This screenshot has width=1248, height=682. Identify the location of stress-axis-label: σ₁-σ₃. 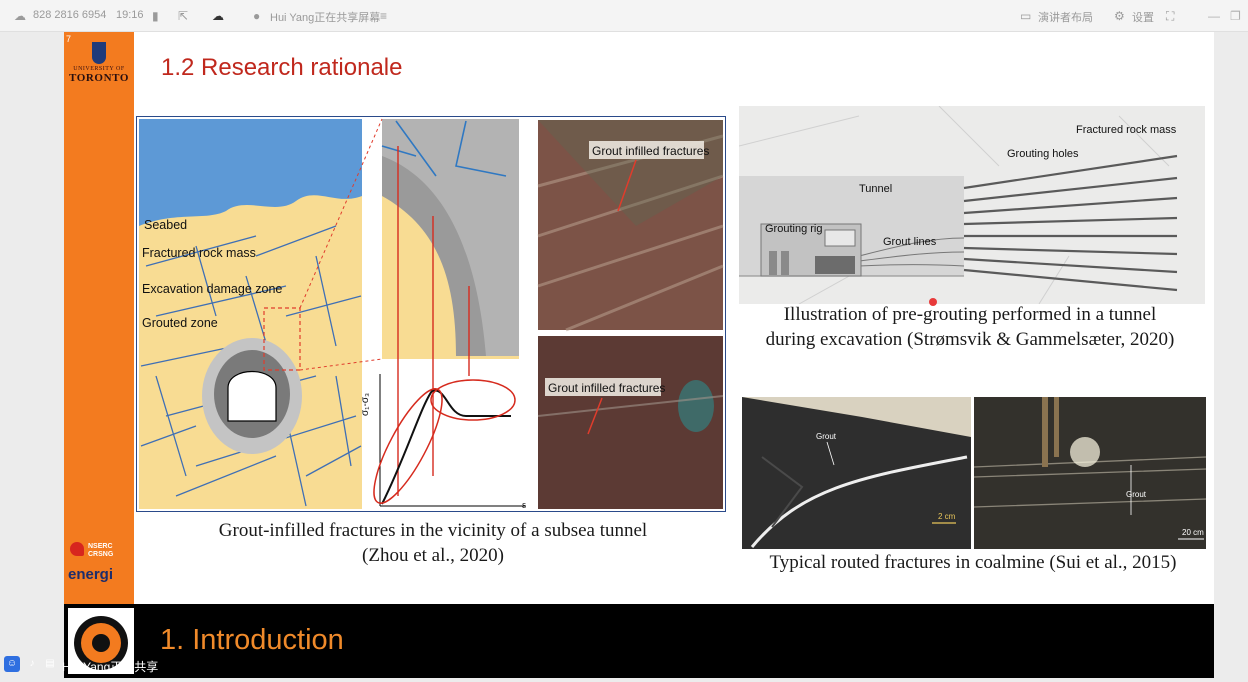
(365, 404).